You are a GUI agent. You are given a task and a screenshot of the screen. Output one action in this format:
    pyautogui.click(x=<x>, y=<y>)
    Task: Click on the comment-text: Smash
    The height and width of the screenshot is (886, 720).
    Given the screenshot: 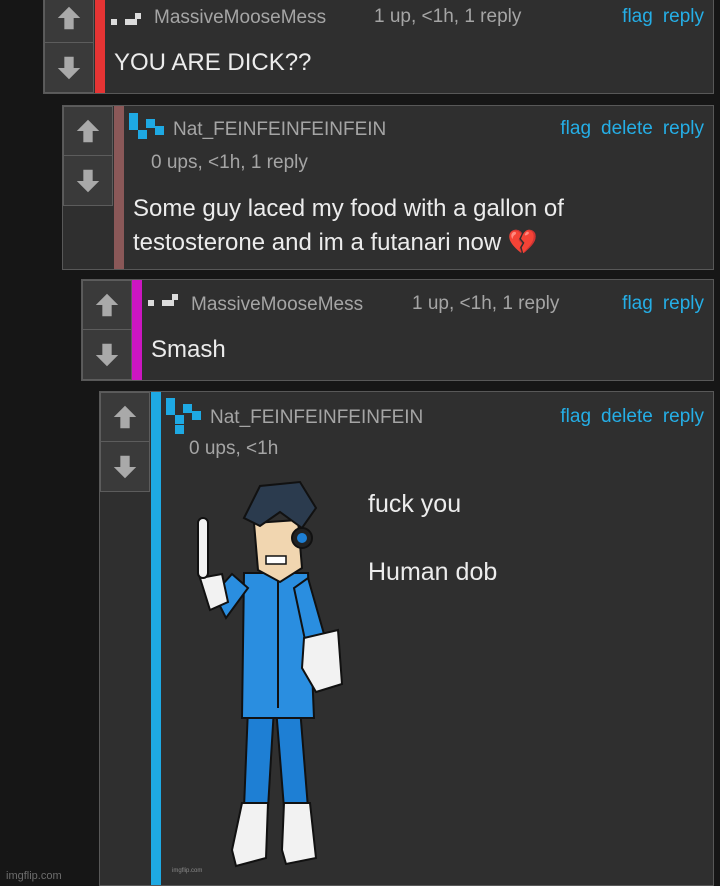 What is the action you would take?
    pyautogui.click(x=188, y=349)
    